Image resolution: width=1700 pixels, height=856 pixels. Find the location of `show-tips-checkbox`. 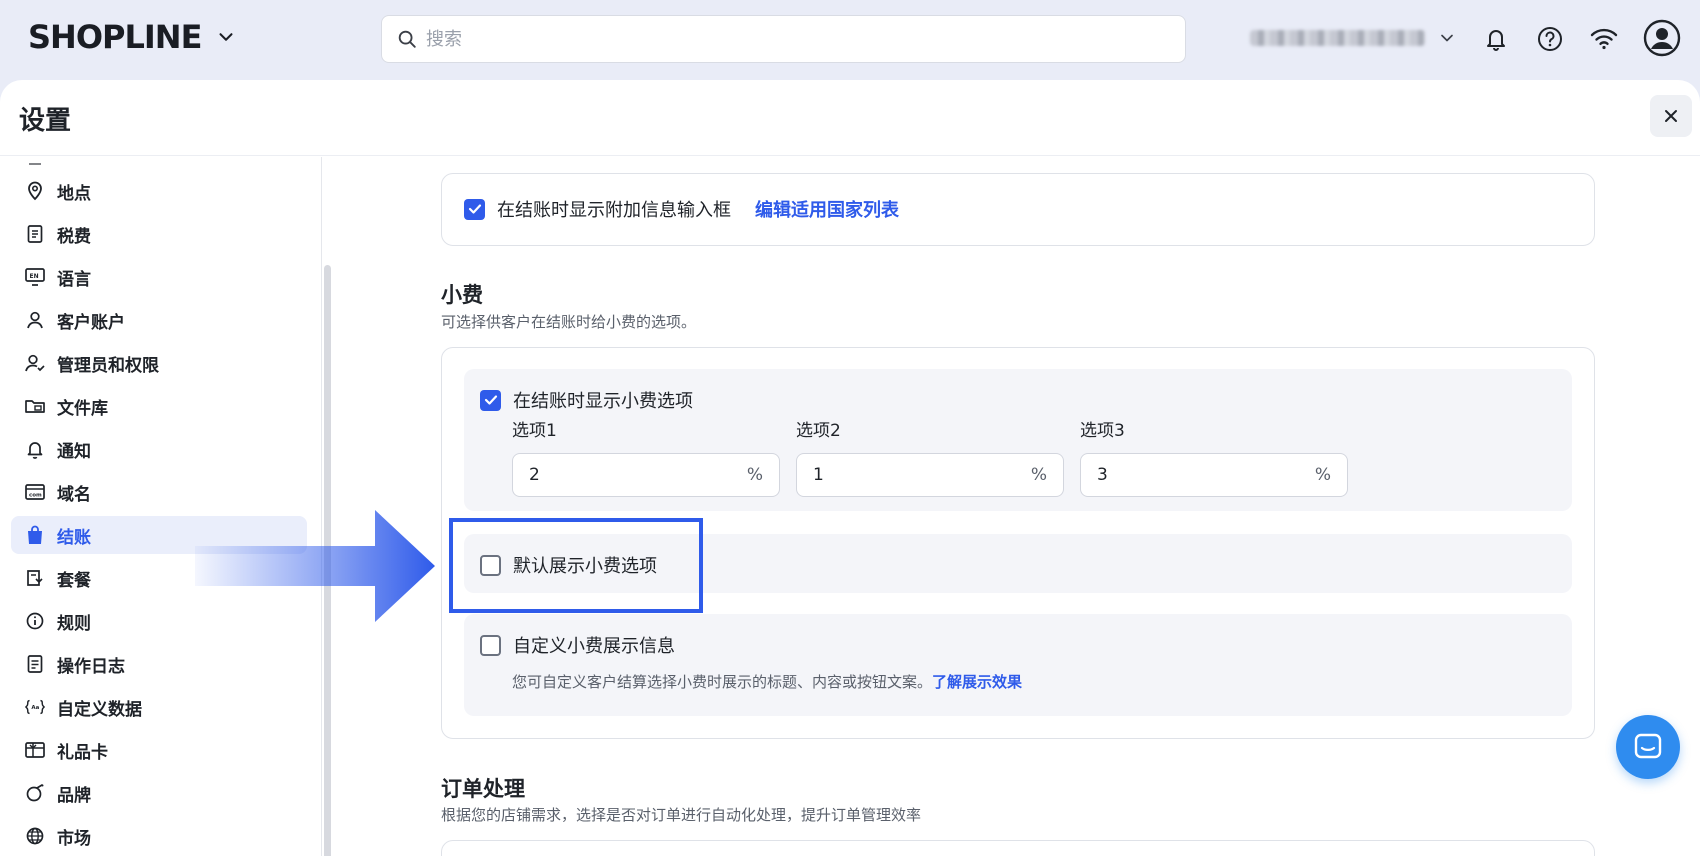

show-tips-checkbox is located at coordinates (490, 400).